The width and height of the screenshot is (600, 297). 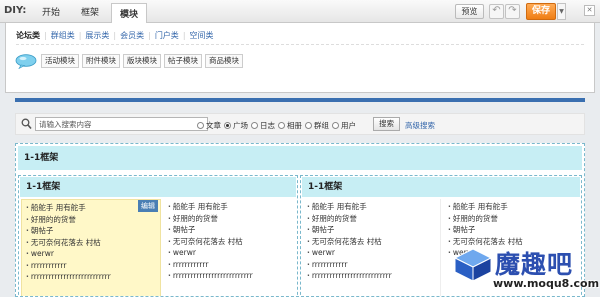 What do you see at coordinates (148, 206) in the screenshot?
I see `edit-button: 编辑` at bounding box center [148, 206].